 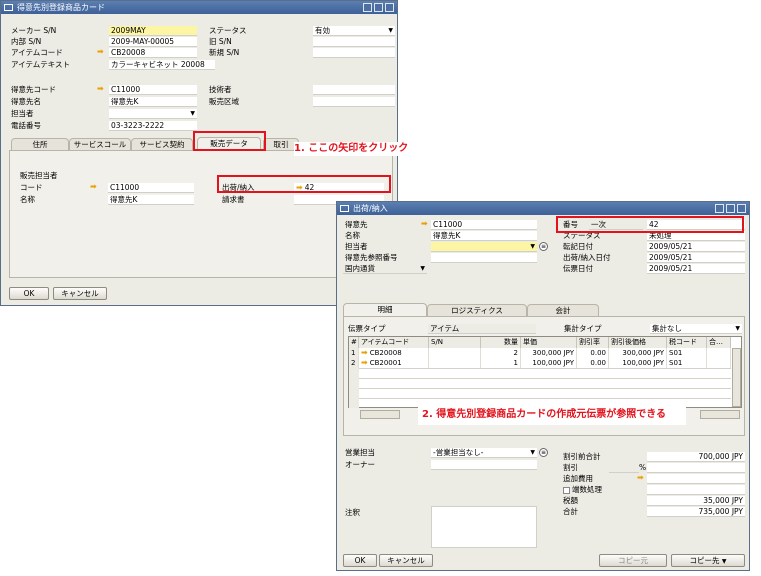 What do you see at coordinates (380, 414) in the screenshot?
I see `horizontal-scrollbar-left` at bounding box center [380, 414].